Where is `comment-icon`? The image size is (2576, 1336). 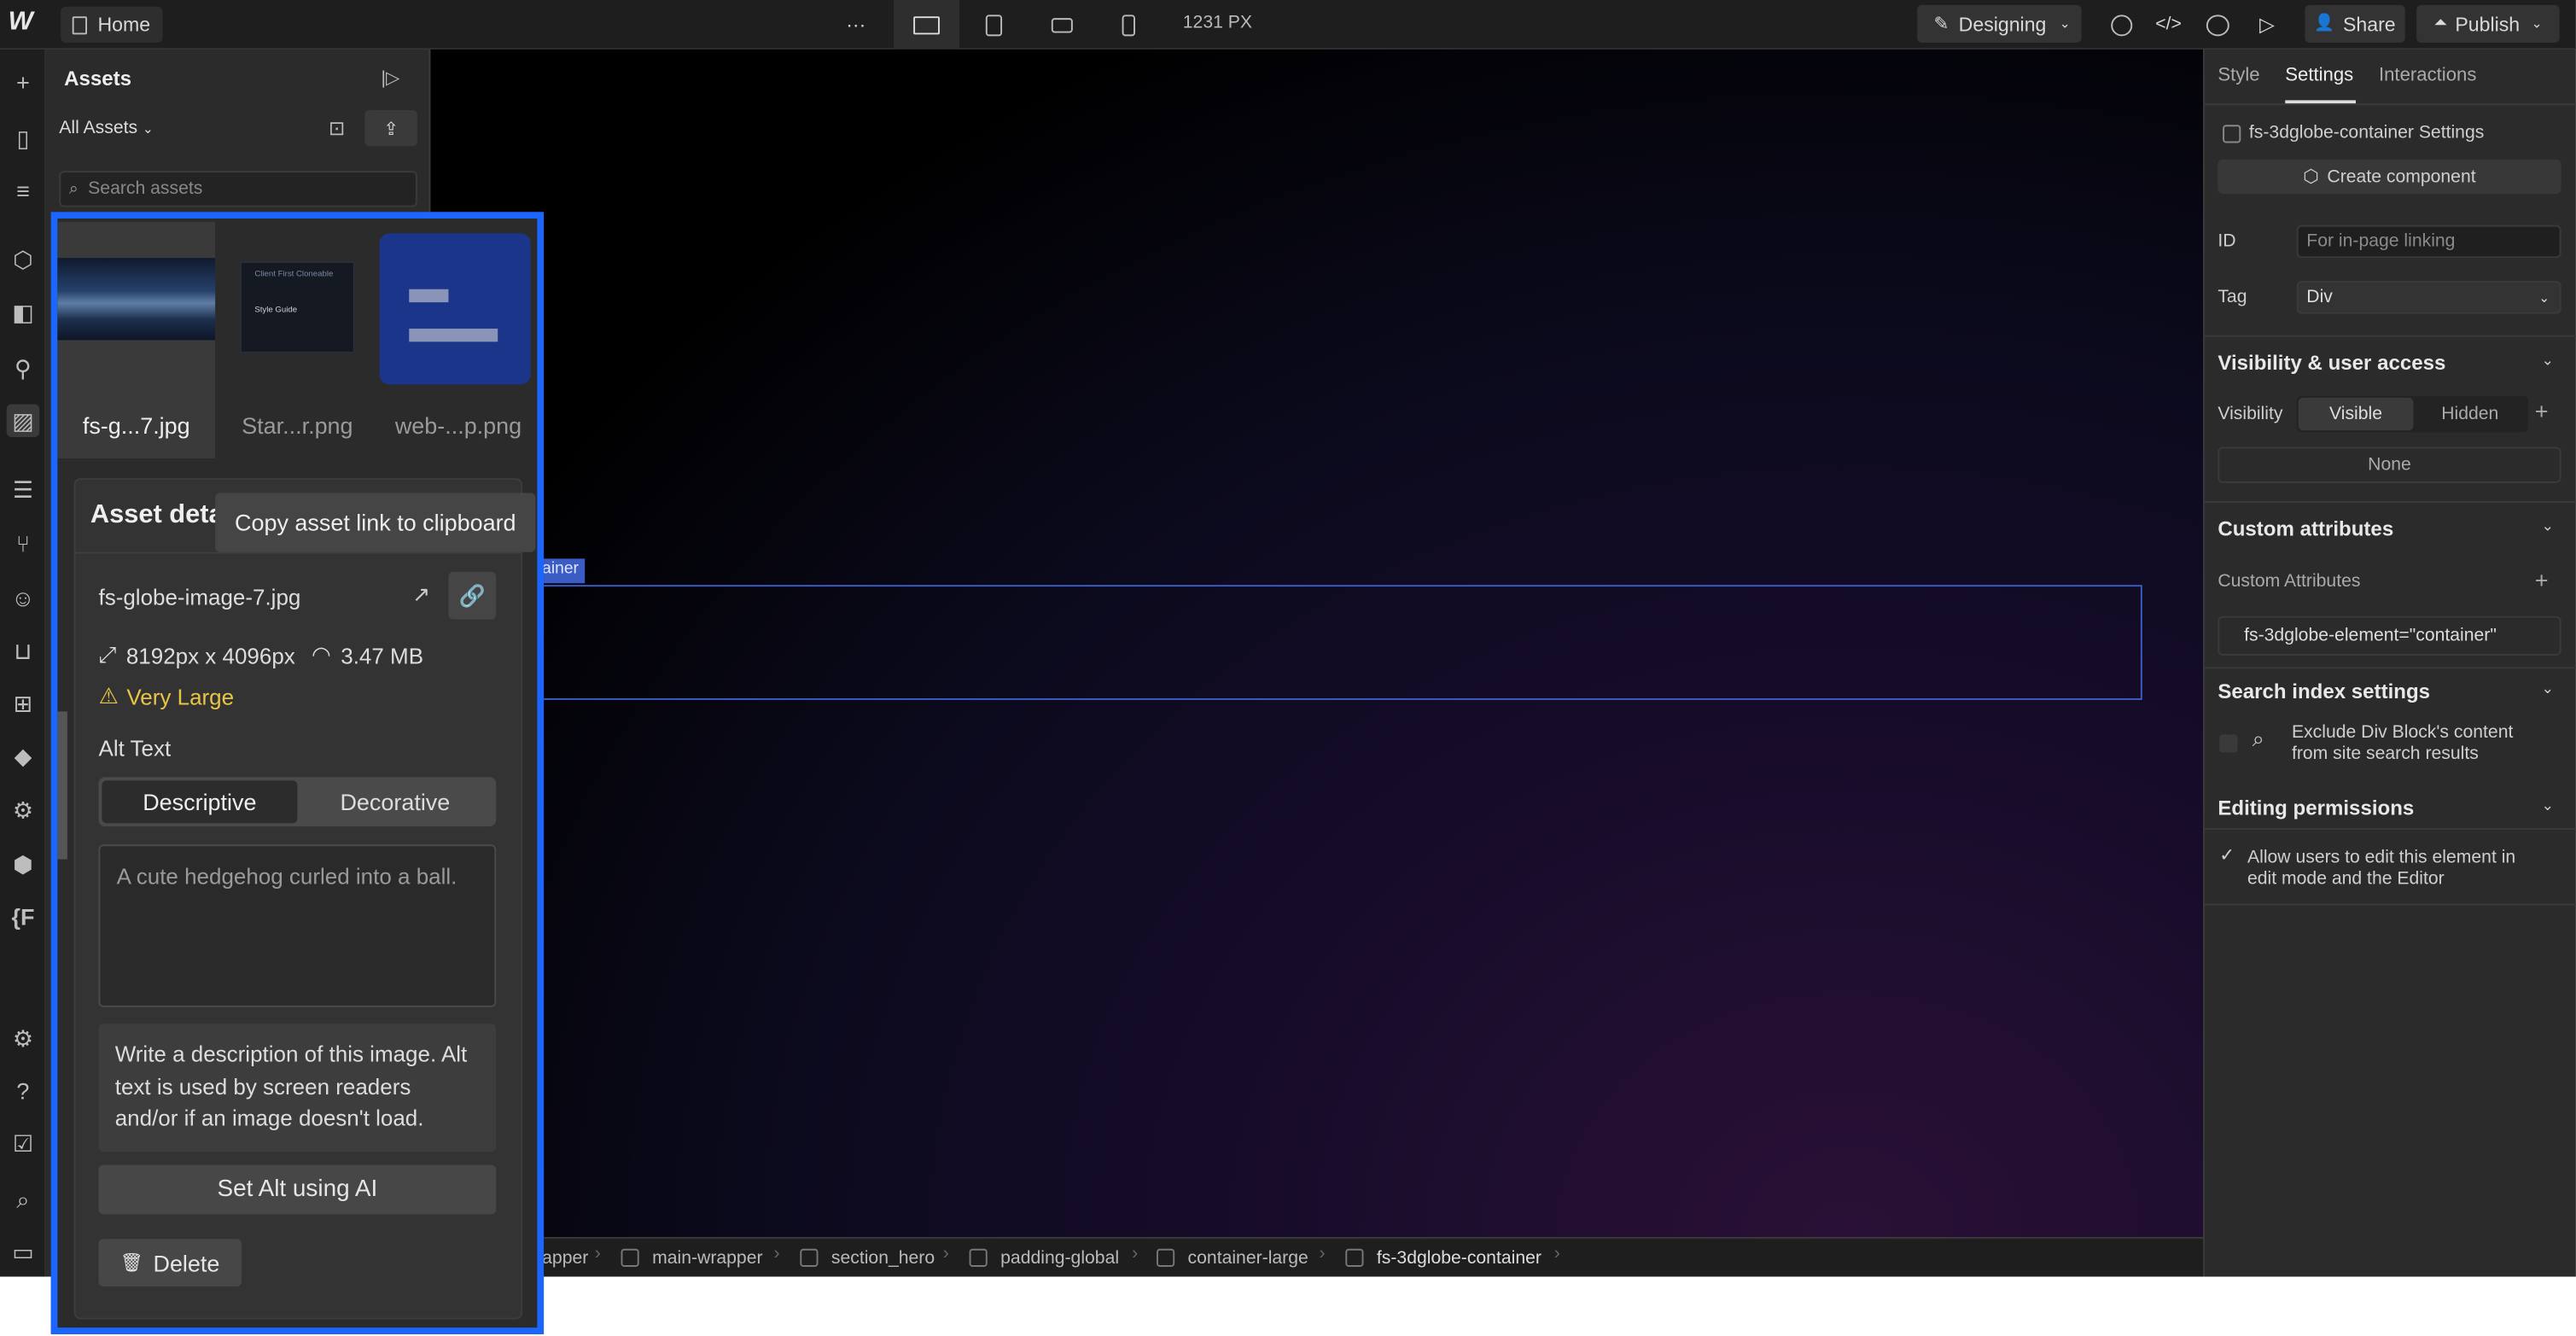
comment-icon is located at coordinates (2217, 25).